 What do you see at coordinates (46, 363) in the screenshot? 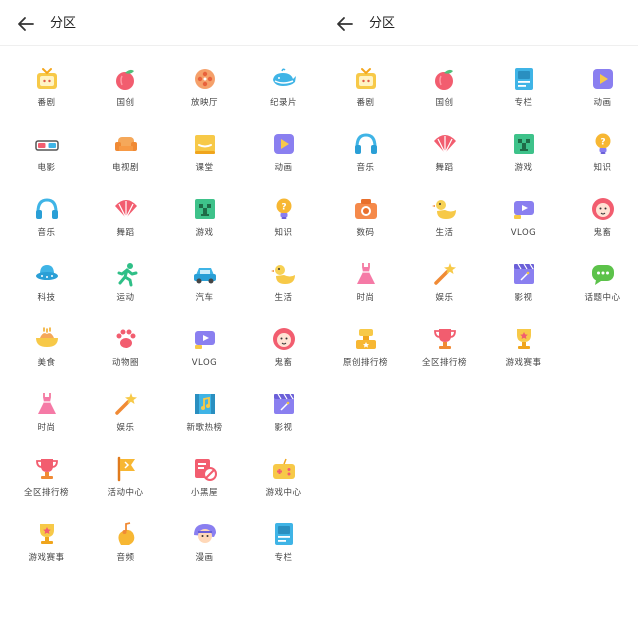
I see `category-label: 美食` at bounding box center [46, 363].